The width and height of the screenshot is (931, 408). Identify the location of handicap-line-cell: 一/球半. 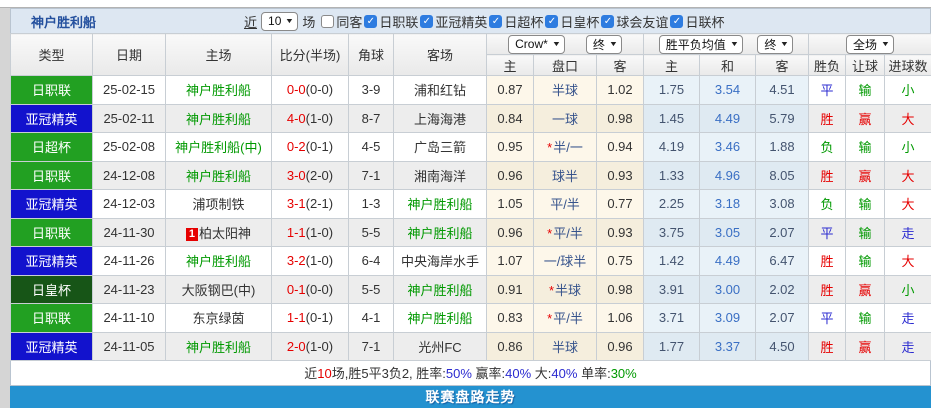
(565, 261).